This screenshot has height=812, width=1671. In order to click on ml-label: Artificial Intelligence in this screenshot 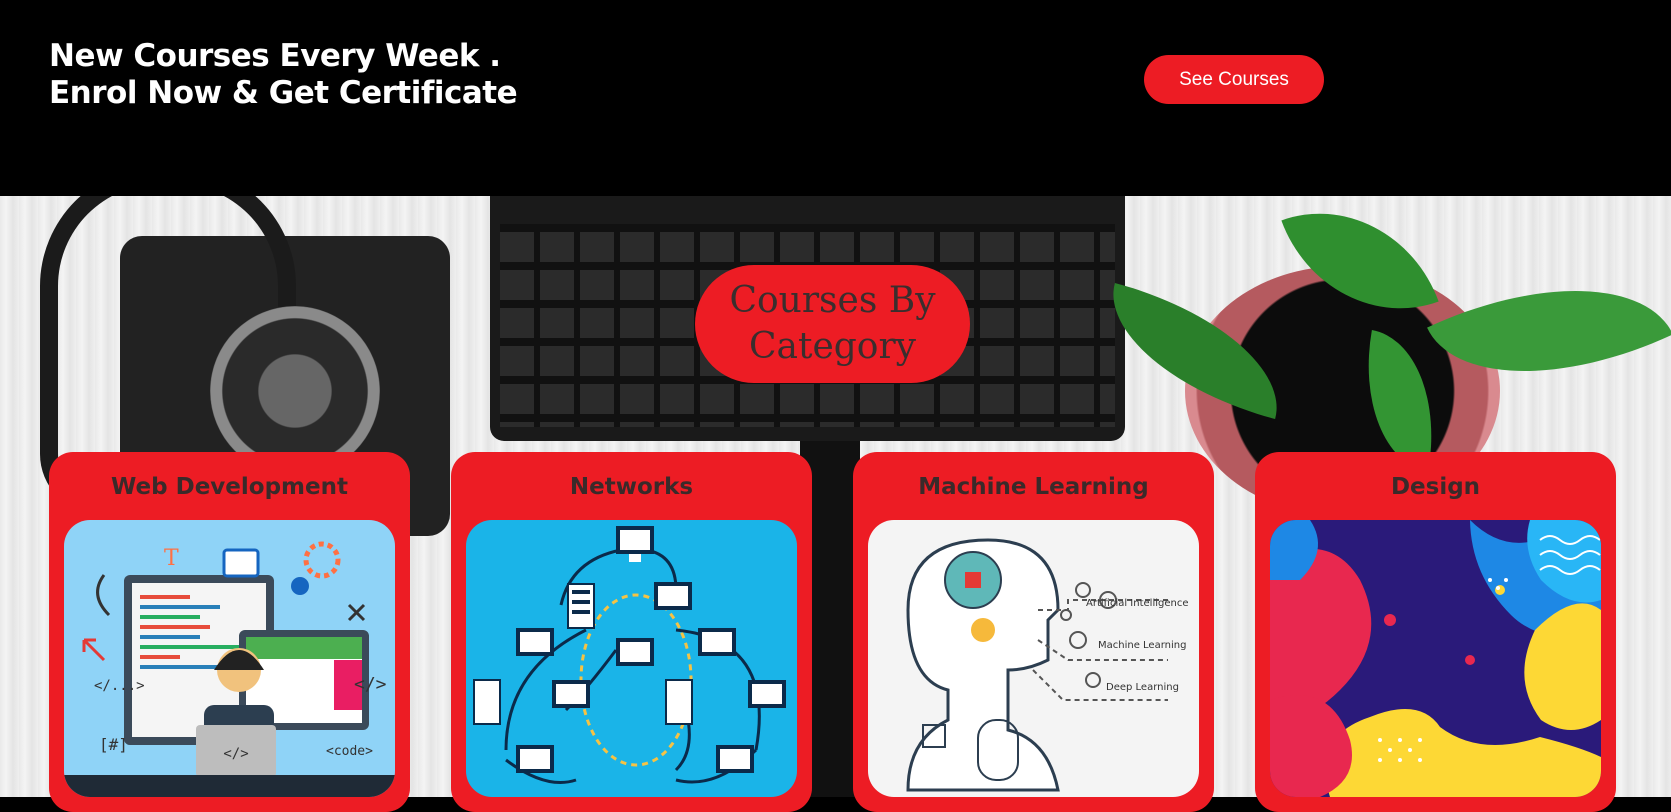, I will do `click(1137, 603)`.